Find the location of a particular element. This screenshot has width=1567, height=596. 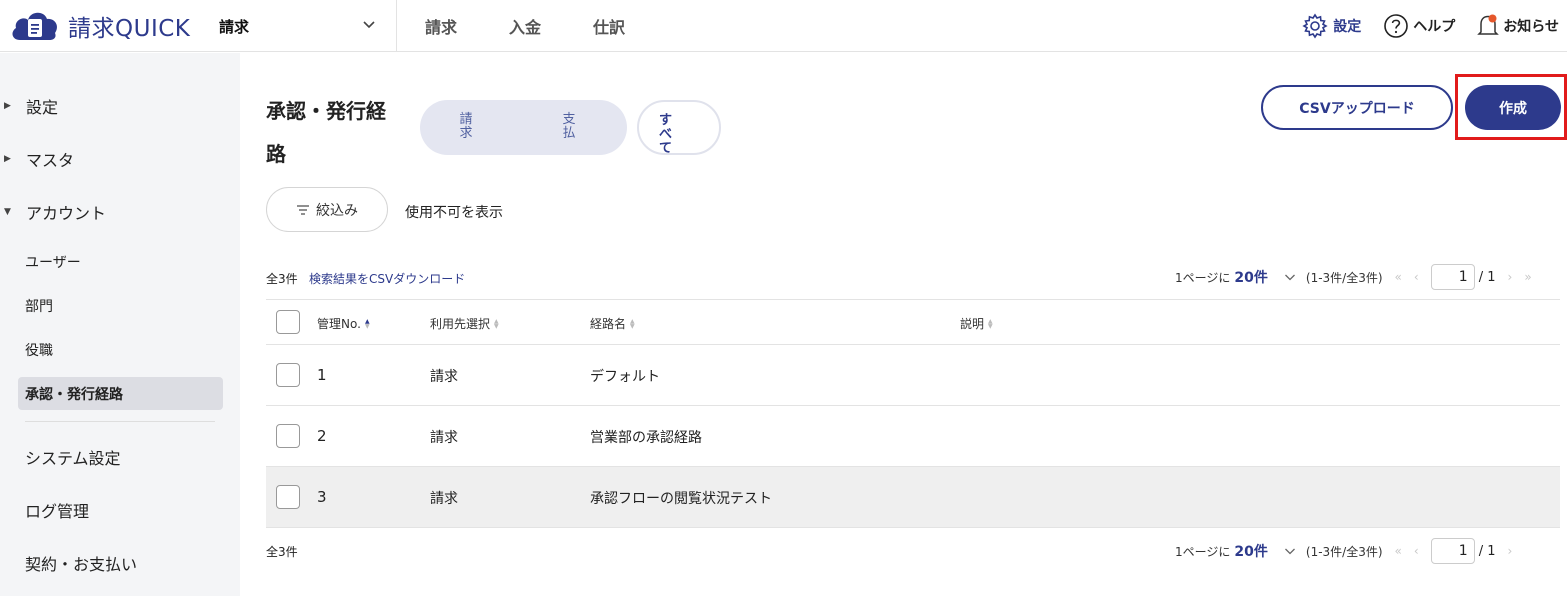

sidebar-group-settings: ▶ 設定 is located at coordinates (29, 106).